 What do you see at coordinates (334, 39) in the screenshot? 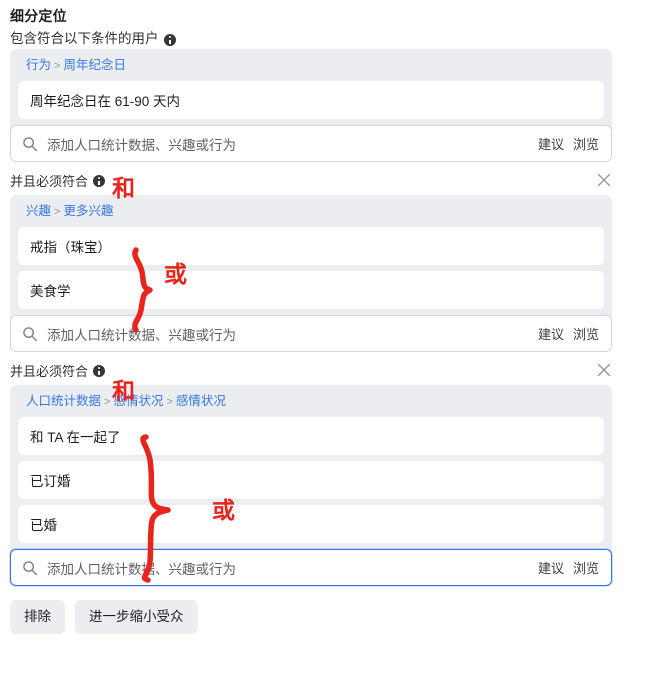
I see `page-subtitle: 包含符合以下条件的用户` at bounding box center [334, 39].